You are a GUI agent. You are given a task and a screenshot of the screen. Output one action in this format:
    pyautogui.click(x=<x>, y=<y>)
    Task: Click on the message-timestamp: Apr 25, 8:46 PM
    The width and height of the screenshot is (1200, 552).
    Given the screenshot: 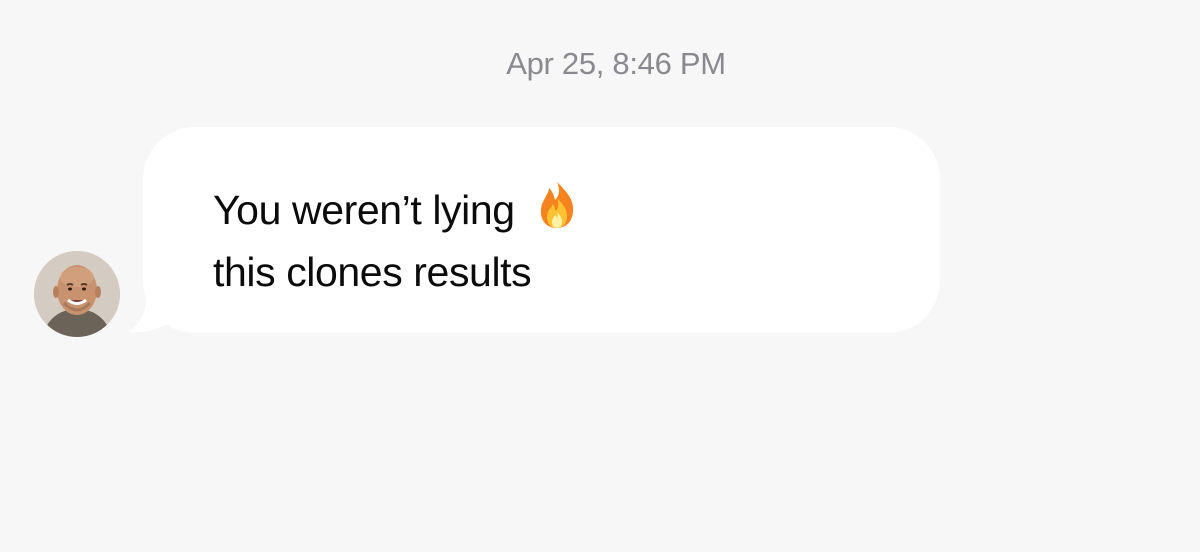 What is the action you would take?
    pyautogui.click(x=616, y=63)
    